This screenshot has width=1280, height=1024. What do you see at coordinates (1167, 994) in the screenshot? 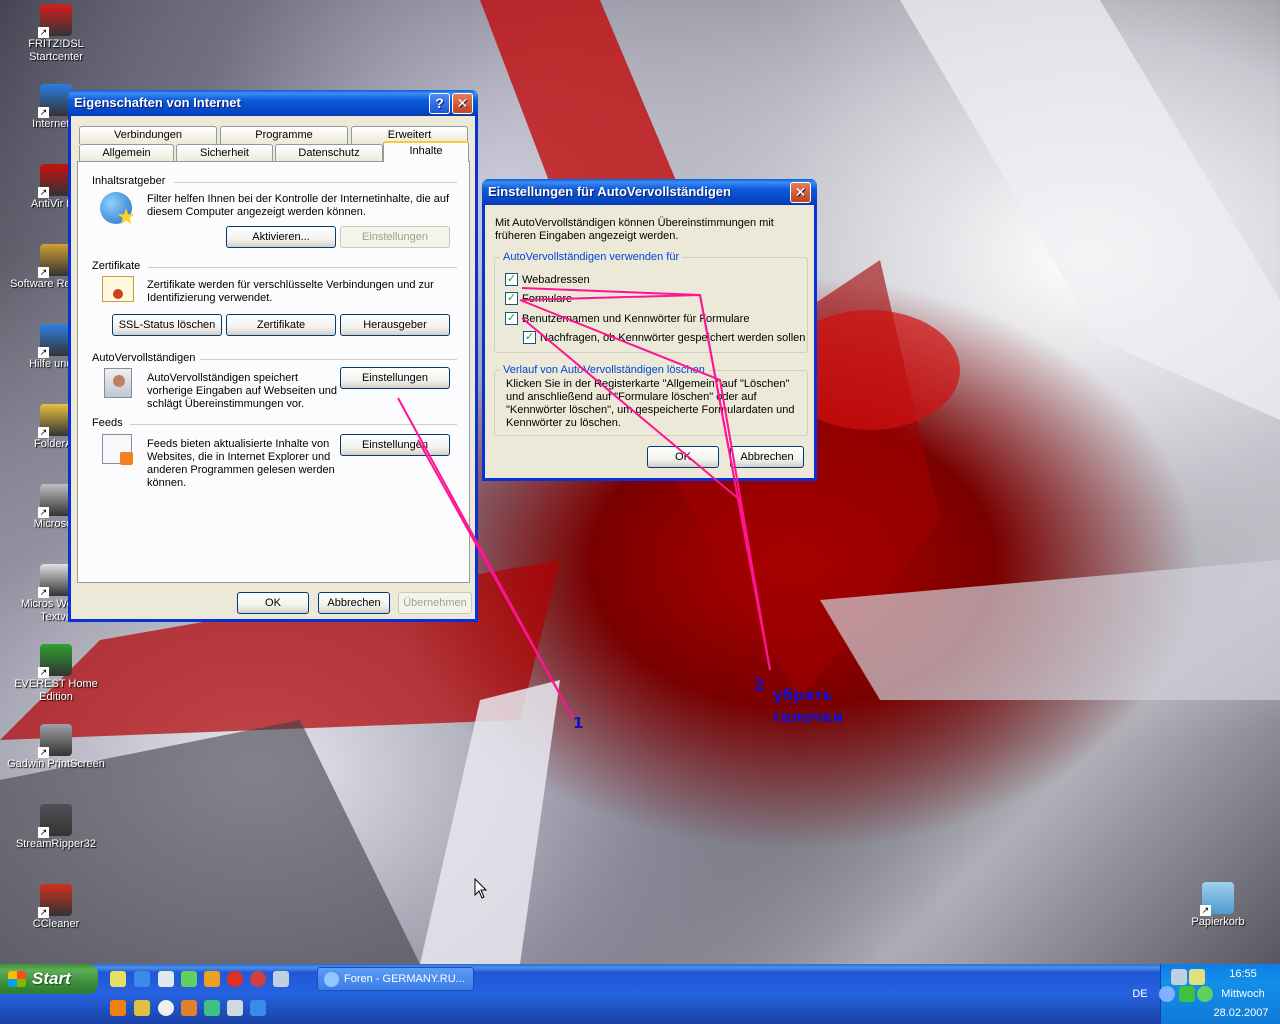
I see `tray-back-icon` at bounding box center [1167, 994].